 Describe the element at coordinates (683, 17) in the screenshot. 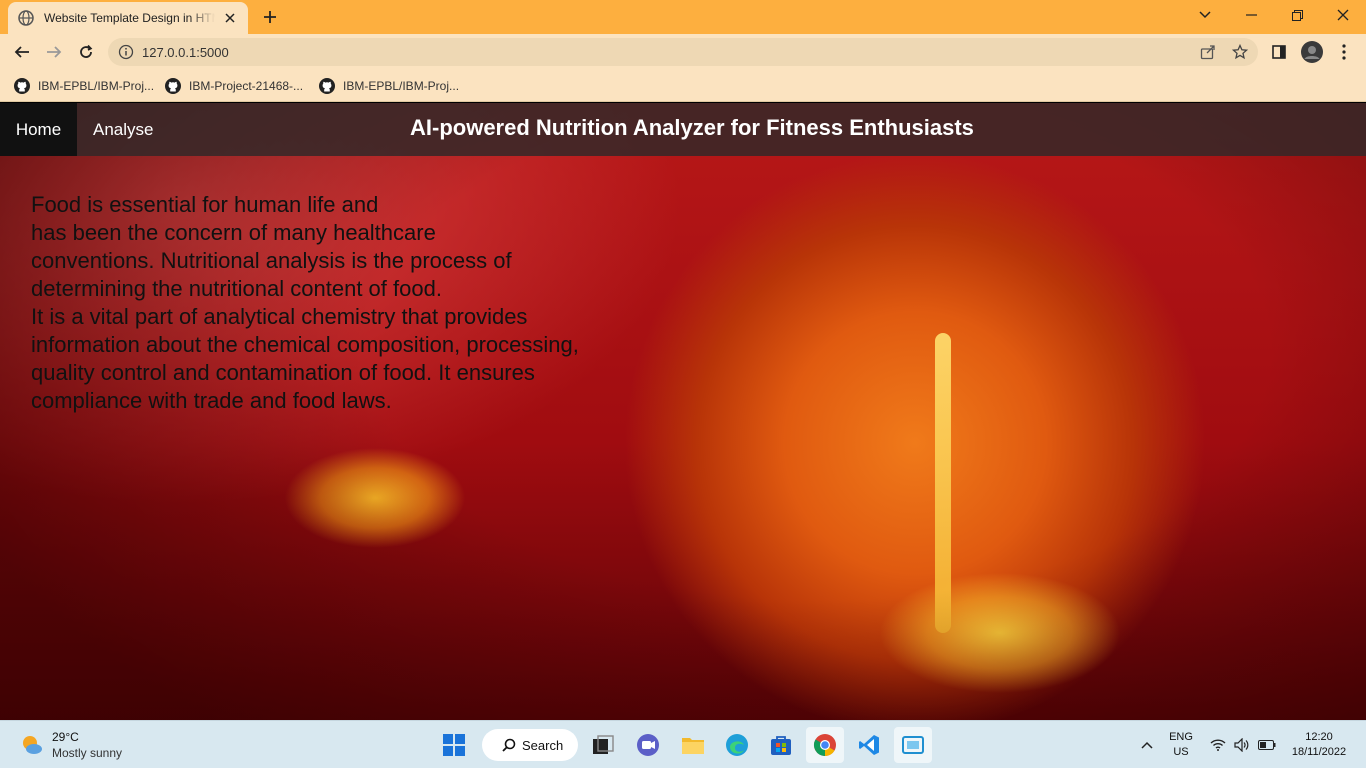

I see `tab-strip: Website Template Design in HTML` at that location.